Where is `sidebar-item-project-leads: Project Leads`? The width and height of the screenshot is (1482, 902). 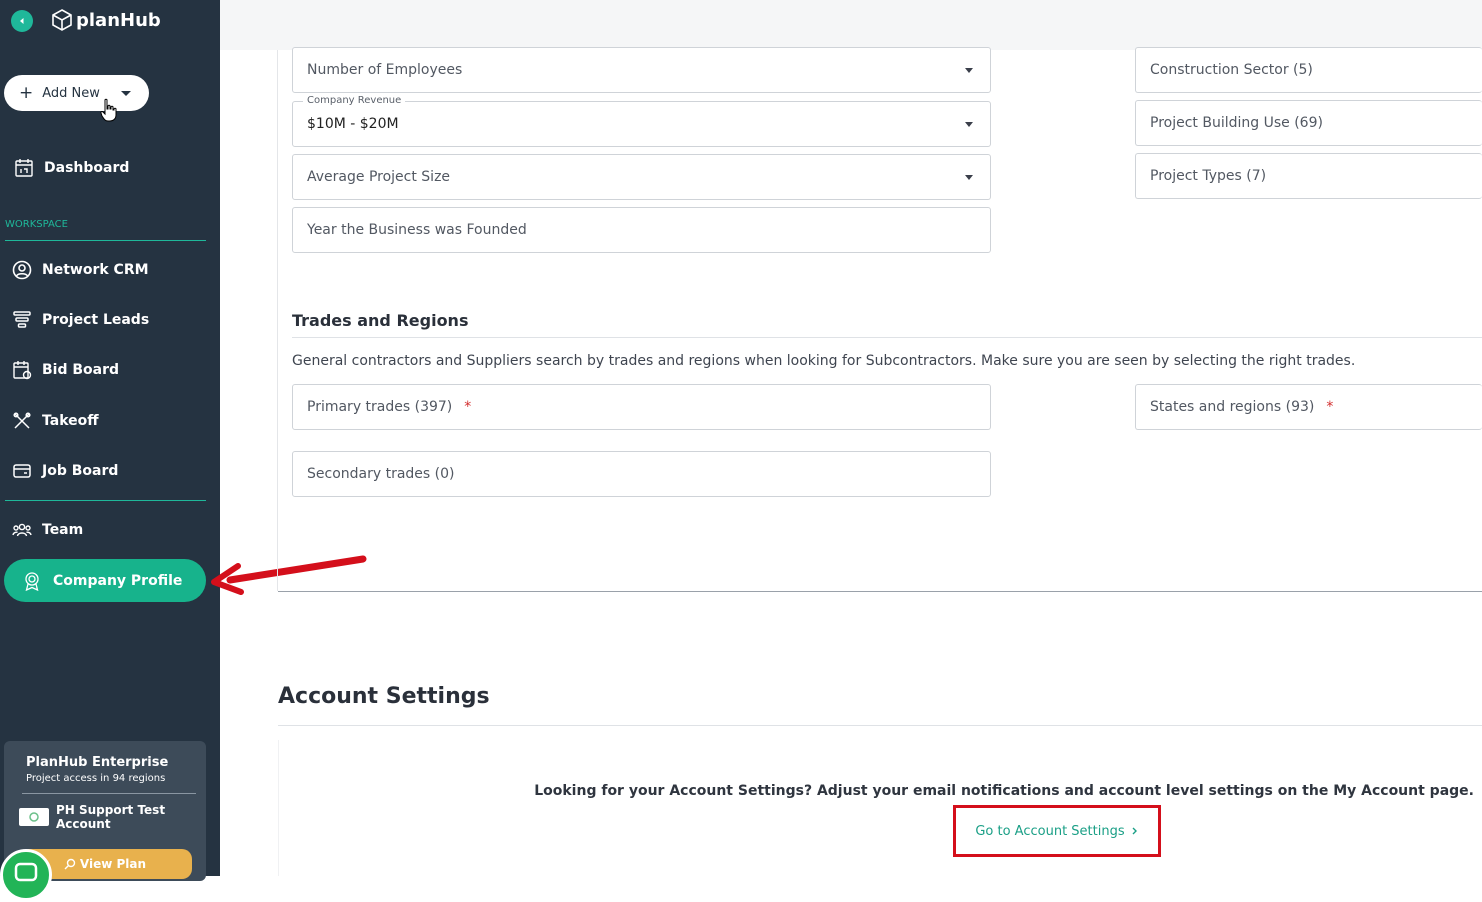
sidebar-item-project-leads: Project Leads is located at coordinates (80, 320).